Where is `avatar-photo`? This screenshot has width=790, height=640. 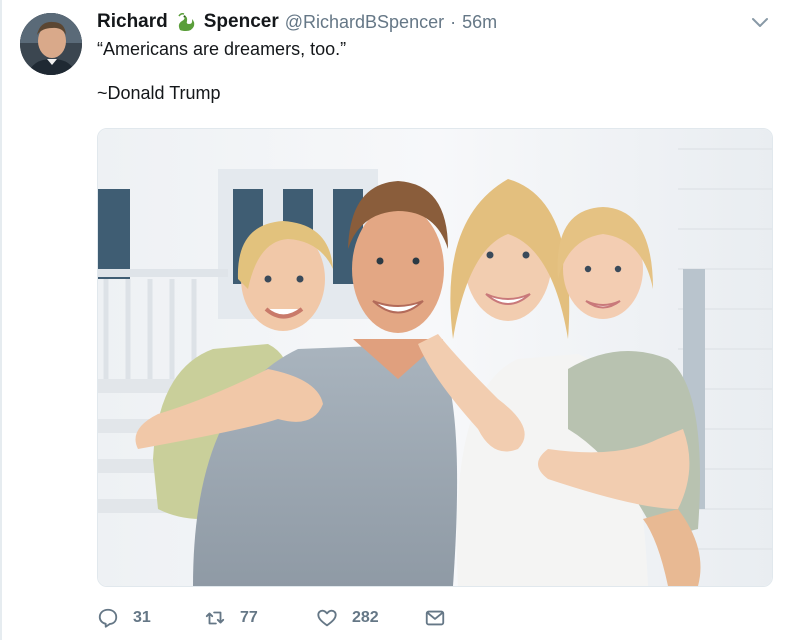
avatar-photo is located at coordinates (51, 44).